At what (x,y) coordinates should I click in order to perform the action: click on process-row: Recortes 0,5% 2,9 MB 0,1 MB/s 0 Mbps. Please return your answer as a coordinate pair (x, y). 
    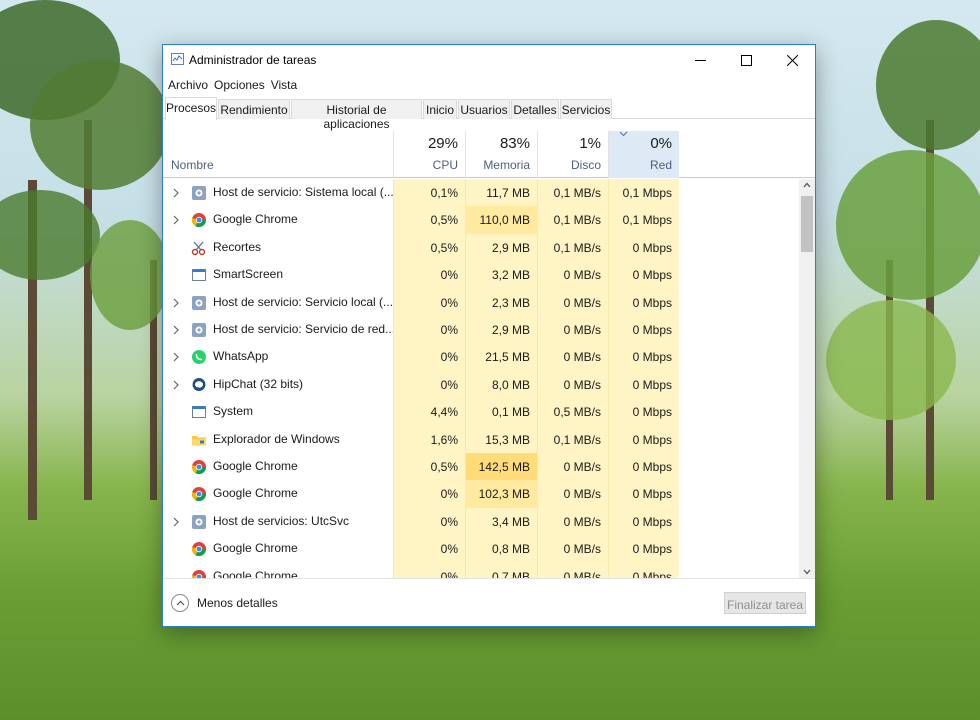
    Looking at the image, I should click on (481, 247).